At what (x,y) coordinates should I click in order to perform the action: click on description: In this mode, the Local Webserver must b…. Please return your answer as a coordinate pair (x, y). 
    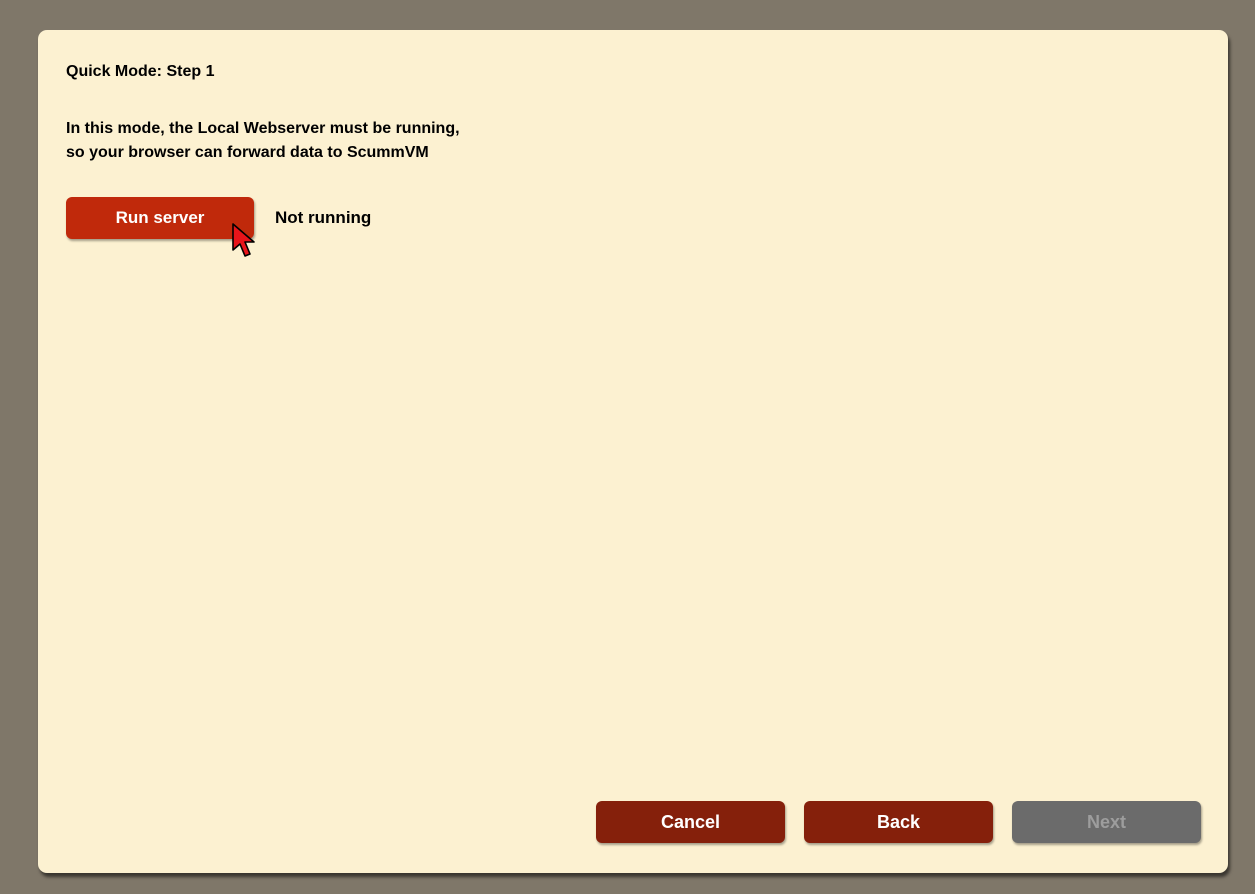
    Looking at the image, I should click on (263, 141).